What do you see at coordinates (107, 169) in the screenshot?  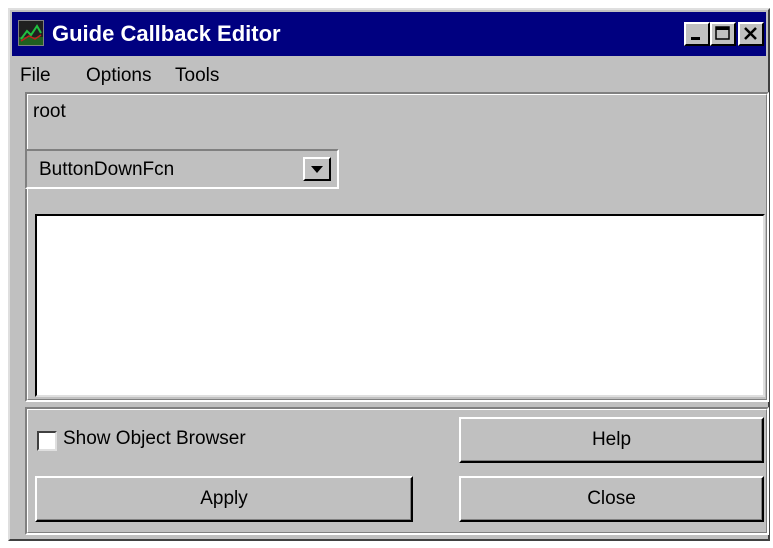 I see `callback-select-value: ButtonDownFcn` at bounding box center [107, 169].